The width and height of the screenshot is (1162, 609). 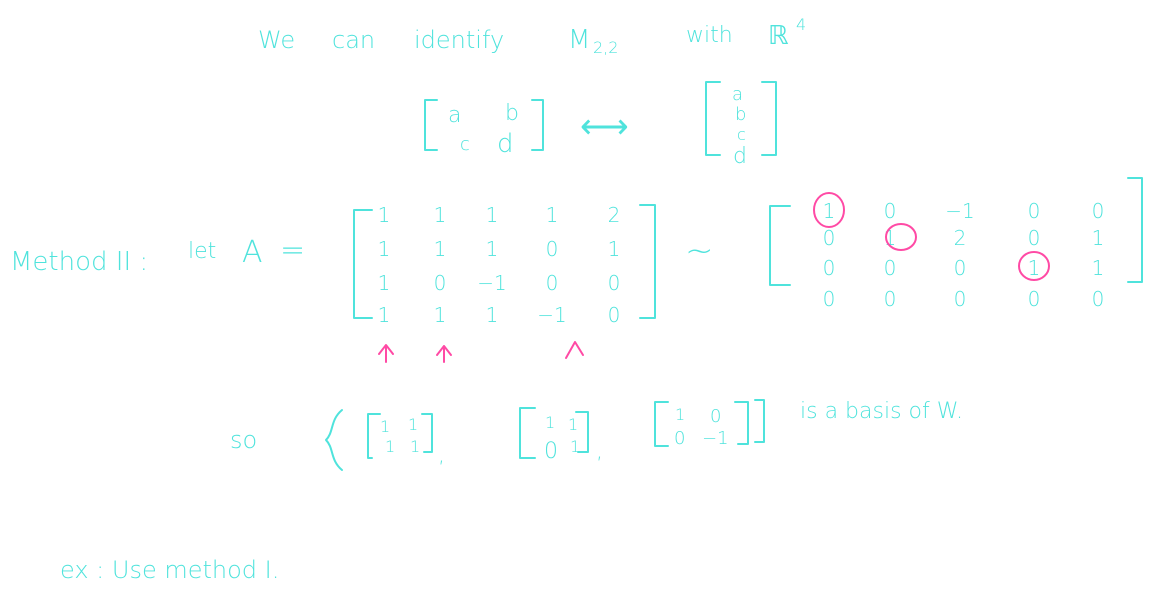 What do you see at coordinates (769, 118) in the screenshot?
I see `right-bracket-col` at bounding box center [769, 118].